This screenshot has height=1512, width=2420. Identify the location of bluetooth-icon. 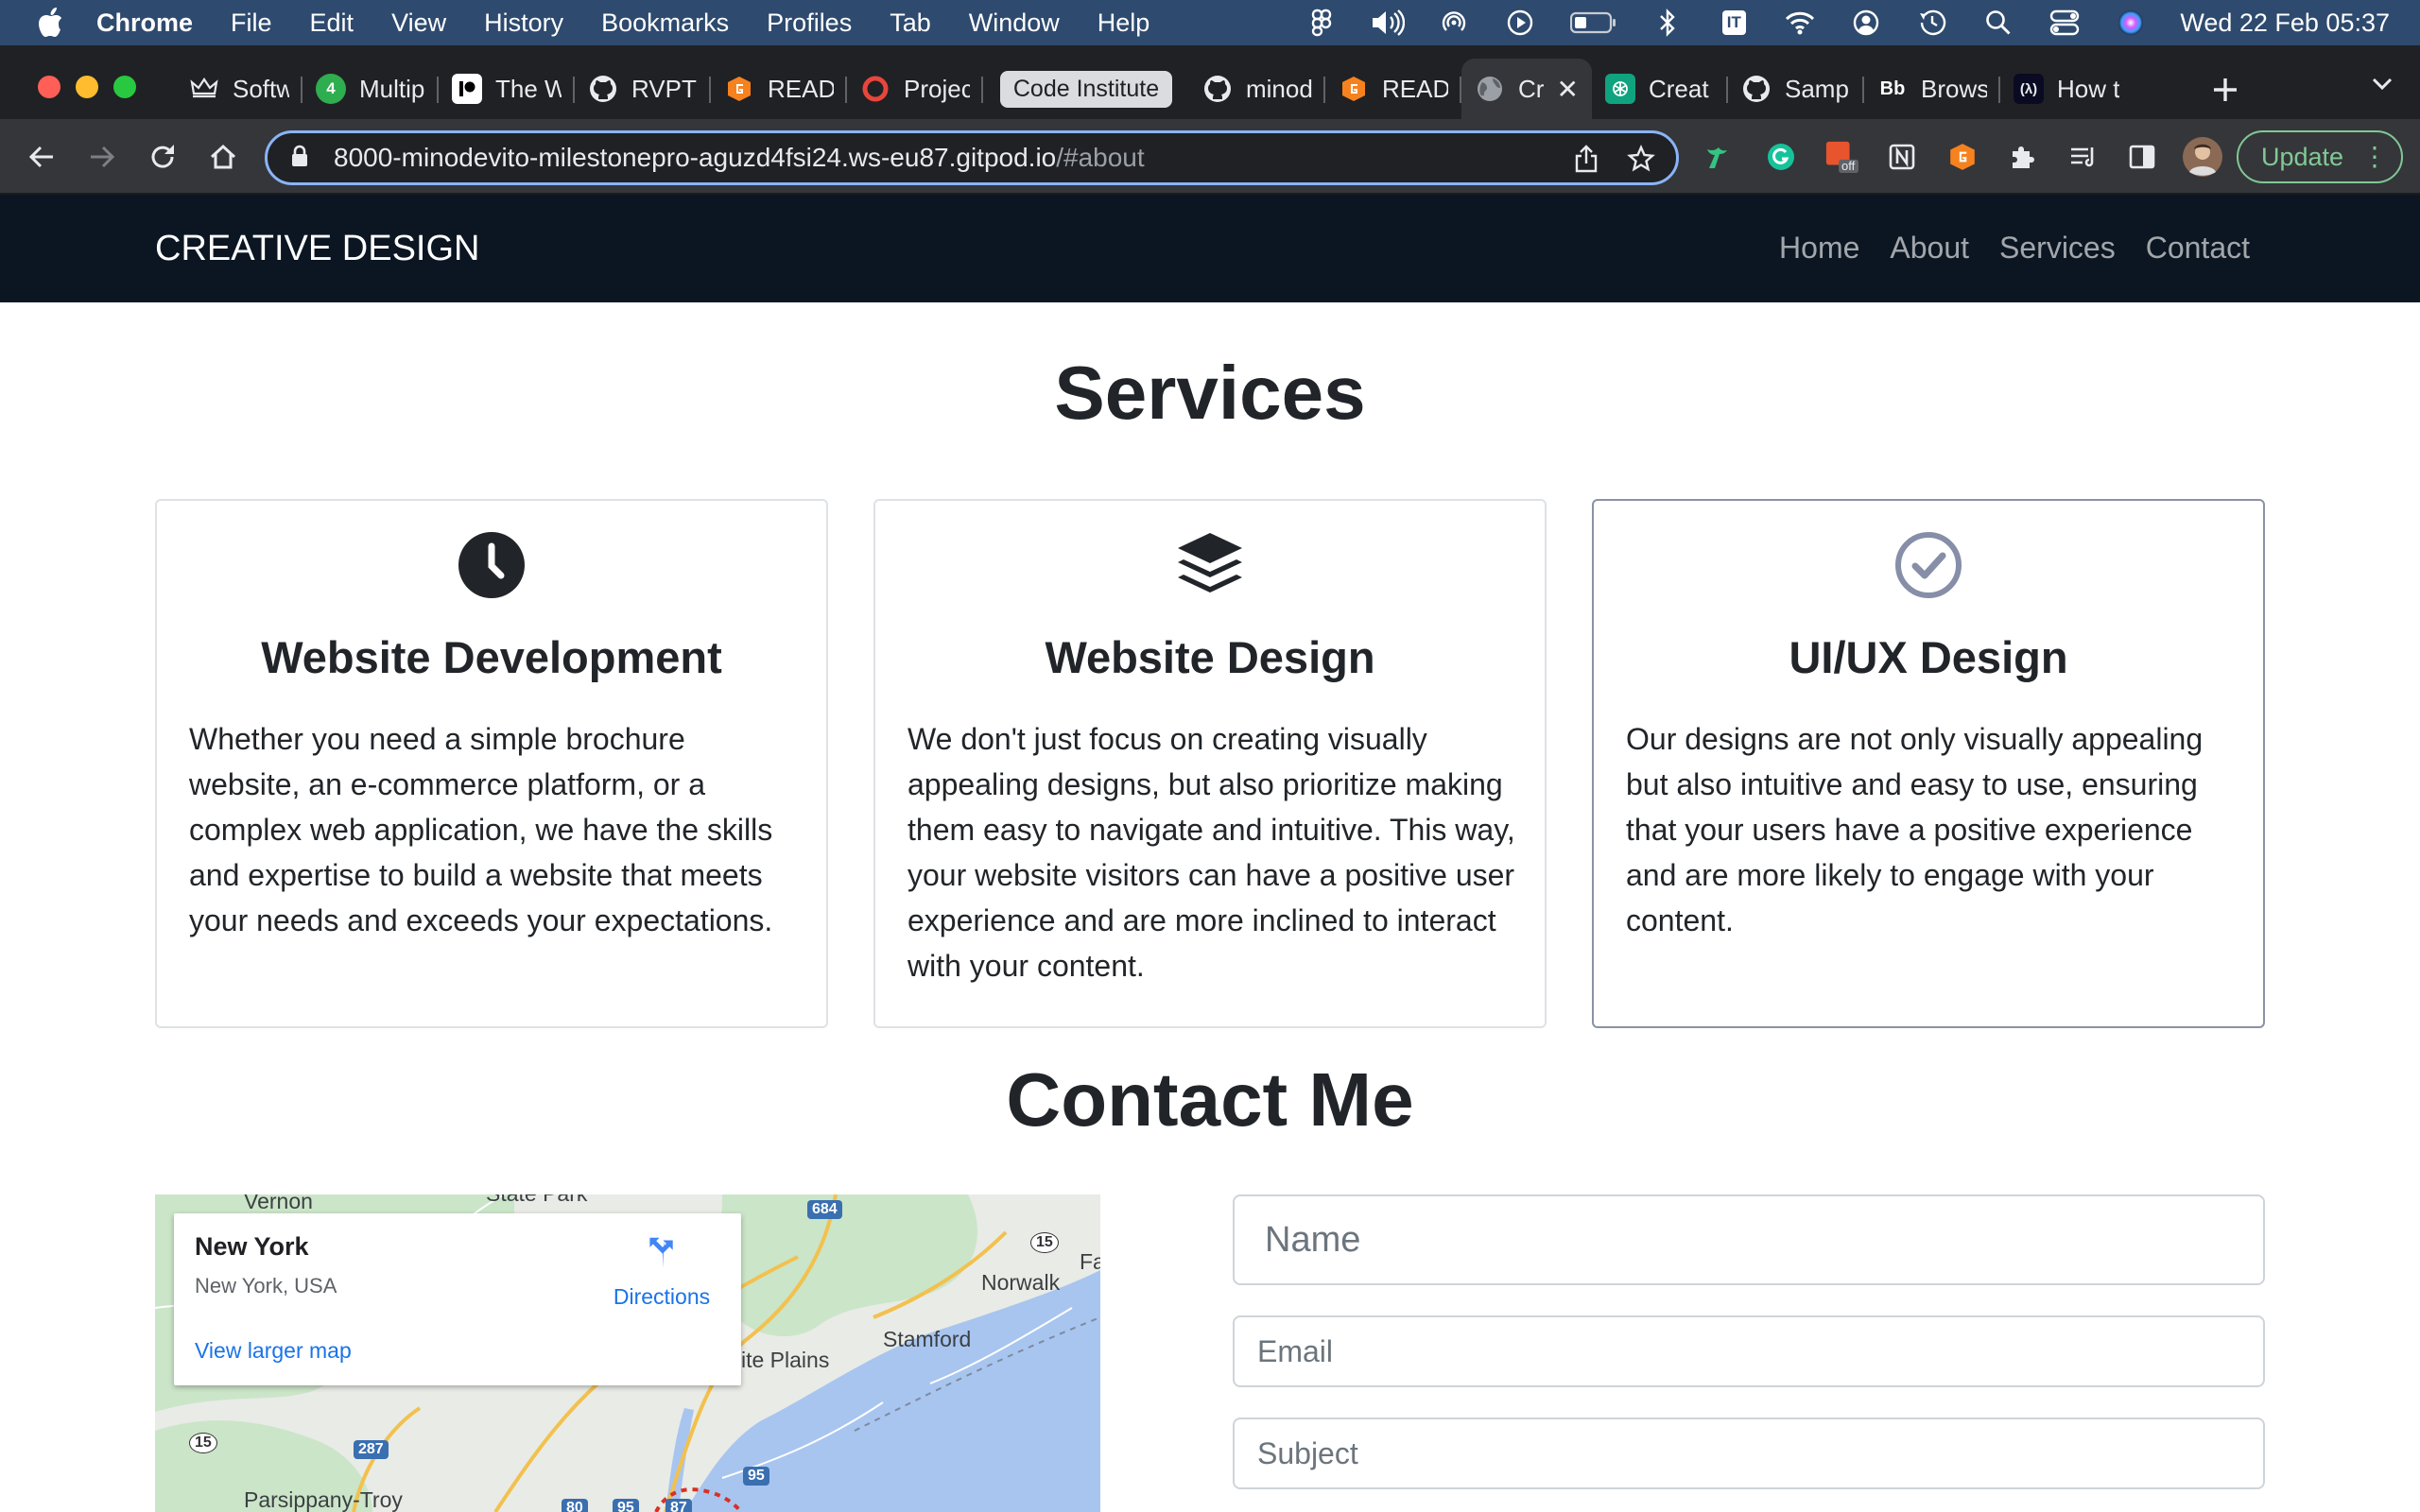
(1668, 23).